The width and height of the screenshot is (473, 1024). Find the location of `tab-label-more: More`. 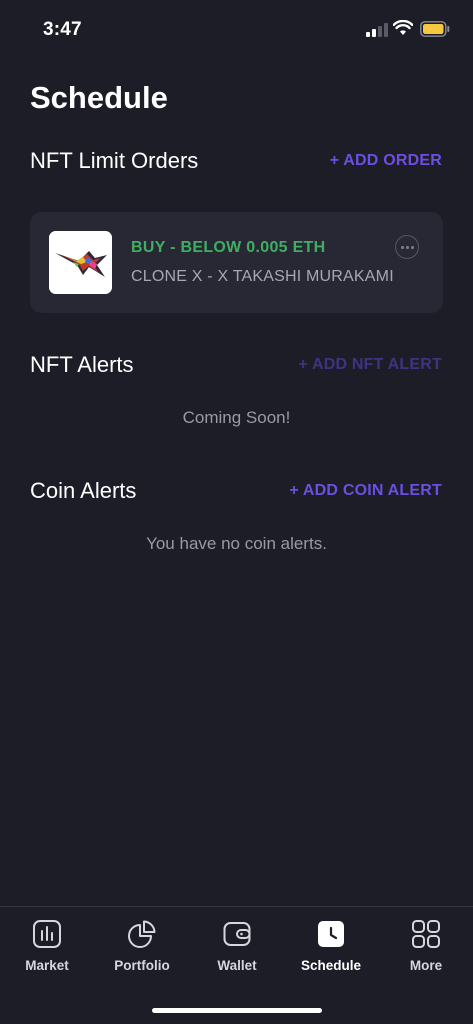

tab-label-more: More is located at coordinates (426, 965).